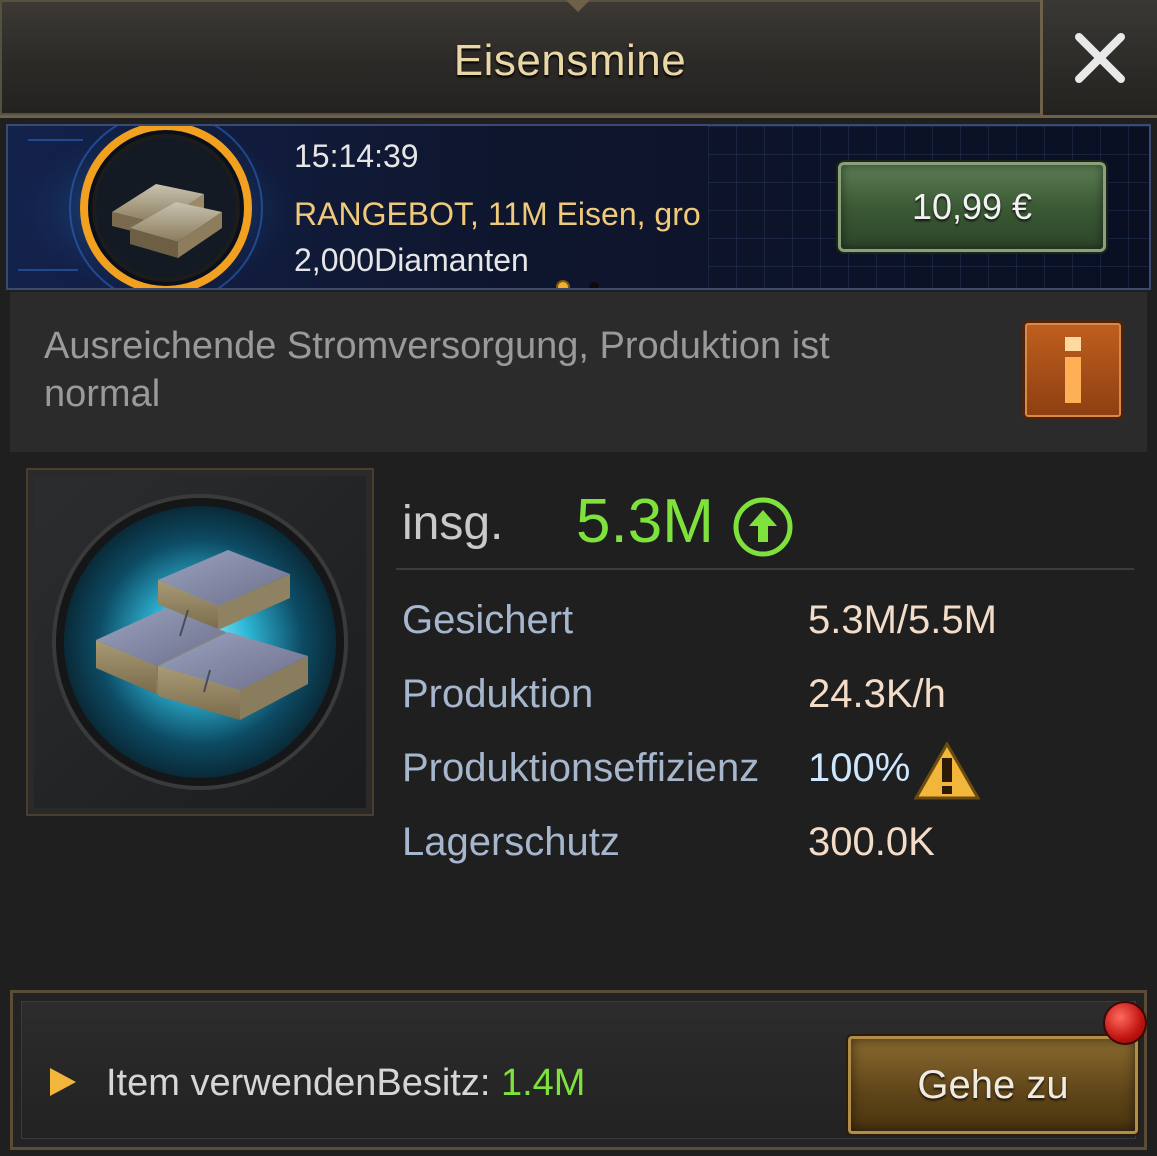  What do you see at coordinates (871, 842) in the screenshot?
I see `stat-value-storage-protection: 300.0K` at bounding box center [871, 842].